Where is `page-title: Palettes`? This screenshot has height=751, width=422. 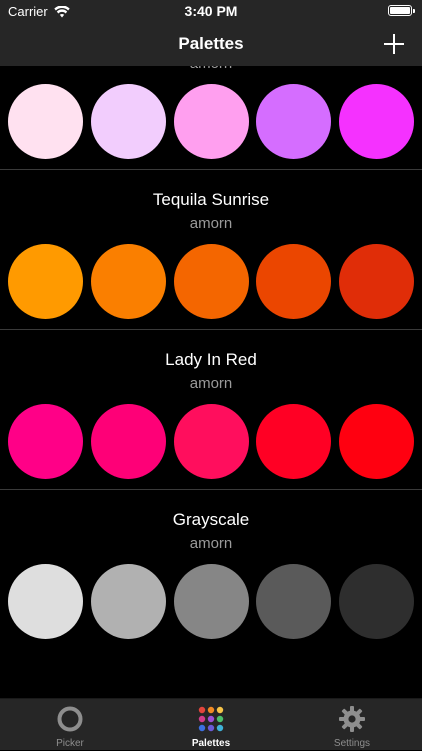
page-title: Palettes is located at coordinates (211, 43).